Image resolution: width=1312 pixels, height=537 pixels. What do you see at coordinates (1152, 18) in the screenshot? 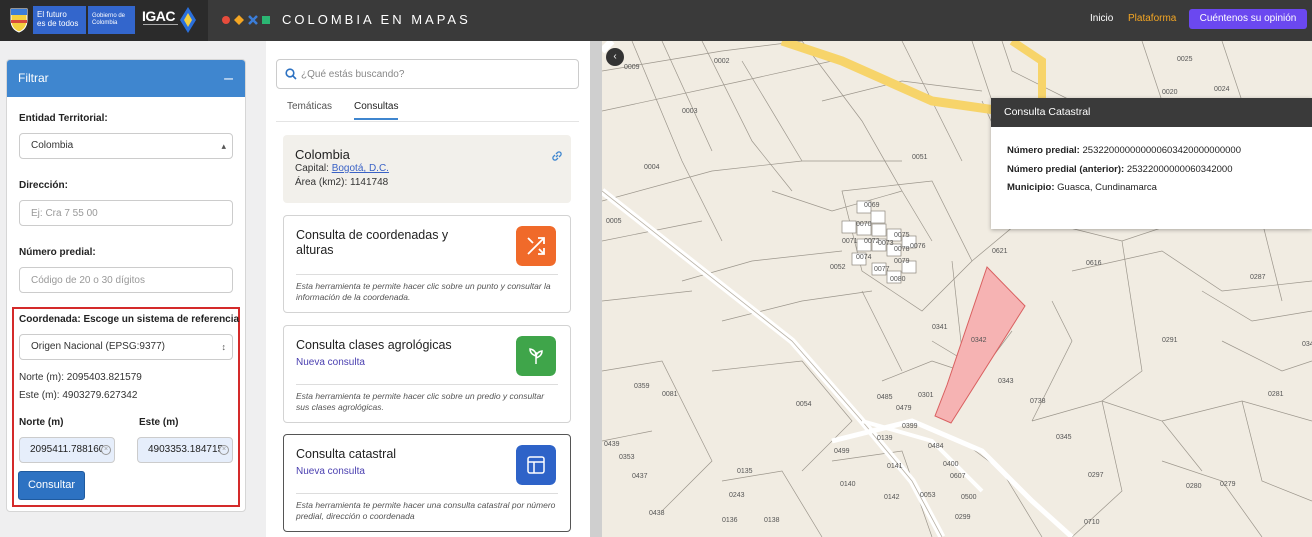
I see `nav-plataforma-link: Plataforma` at bounding box center [1152, 18].